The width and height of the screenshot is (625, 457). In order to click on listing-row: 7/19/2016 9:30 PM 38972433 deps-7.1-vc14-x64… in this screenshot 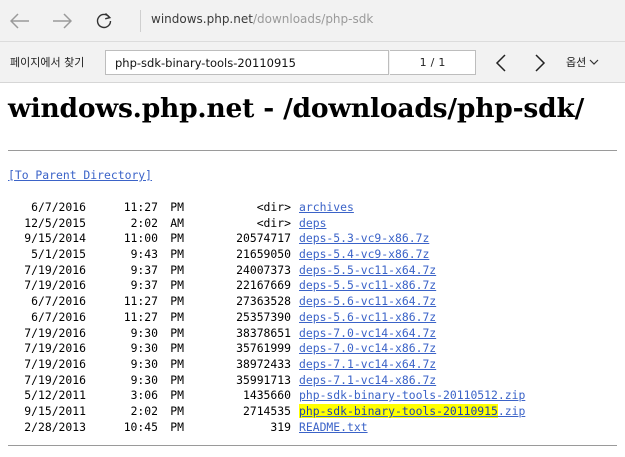, I will do `click(266, 365)`.